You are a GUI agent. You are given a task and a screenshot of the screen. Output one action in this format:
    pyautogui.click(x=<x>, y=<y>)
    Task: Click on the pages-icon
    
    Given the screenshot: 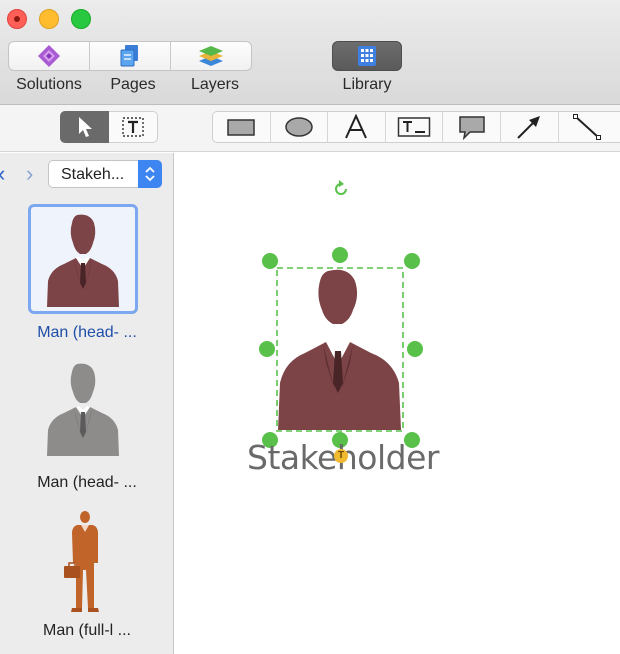 What is the action you would take?
    pyautogui.click(x=129, y=56)
    